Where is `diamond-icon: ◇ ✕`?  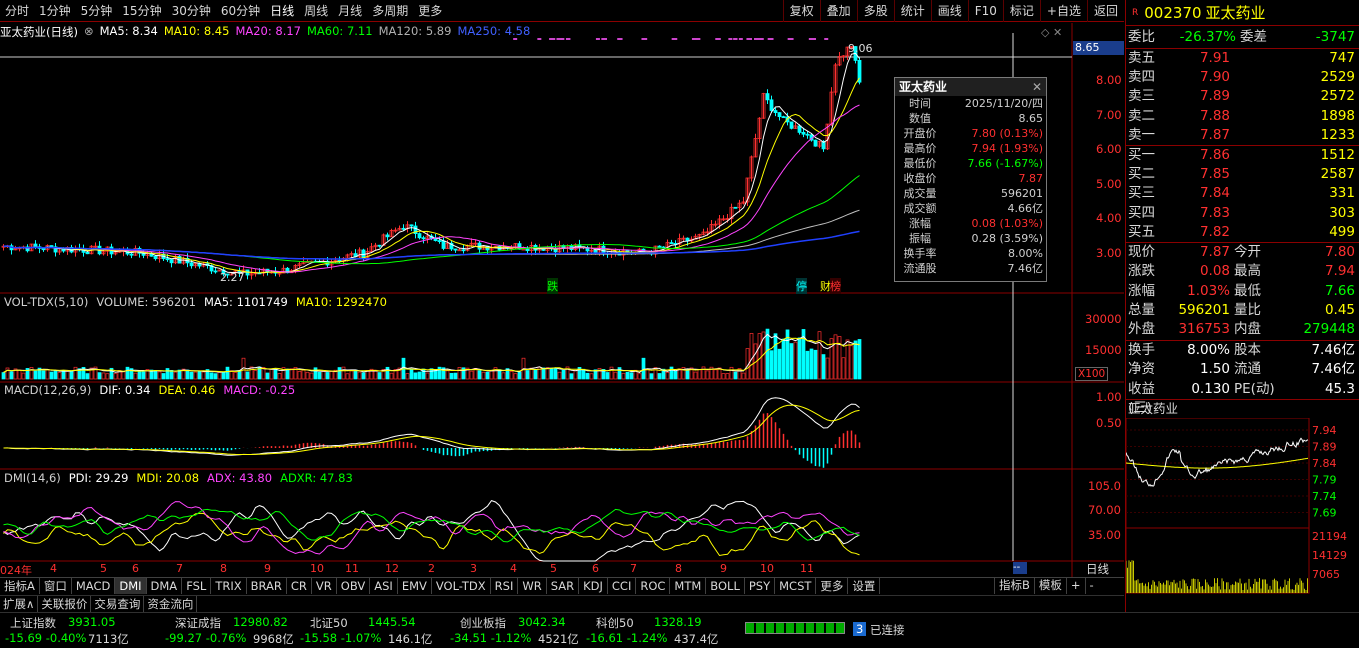
diamond-icon: ◇ ✕ is located at coordinates (1051, 32).